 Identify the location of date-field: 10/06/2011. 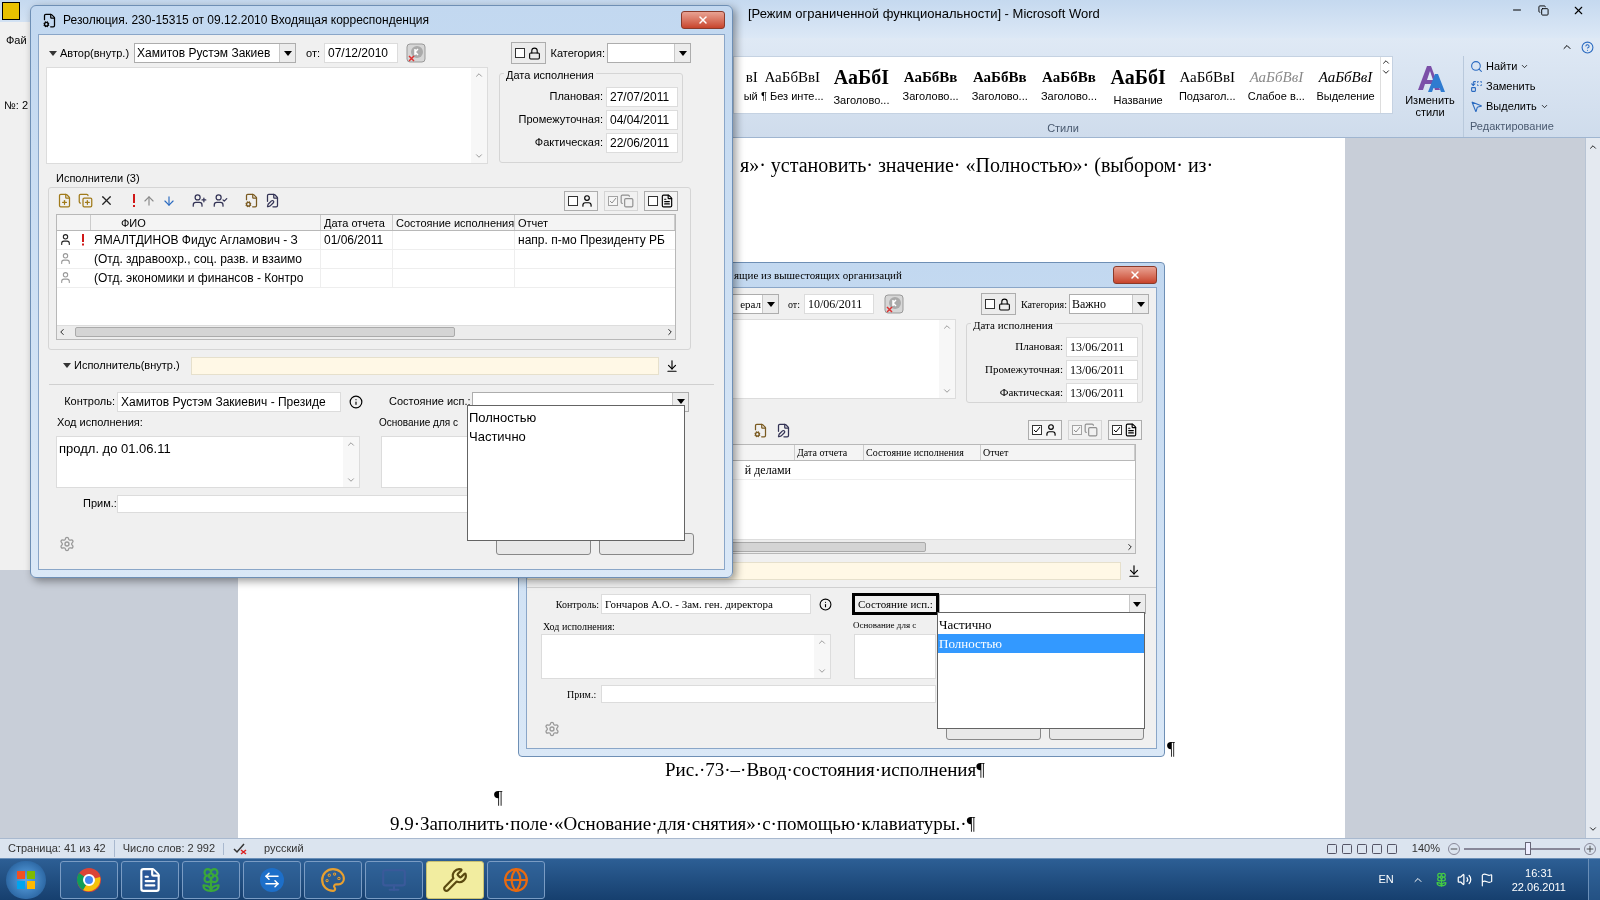
(839, 304).